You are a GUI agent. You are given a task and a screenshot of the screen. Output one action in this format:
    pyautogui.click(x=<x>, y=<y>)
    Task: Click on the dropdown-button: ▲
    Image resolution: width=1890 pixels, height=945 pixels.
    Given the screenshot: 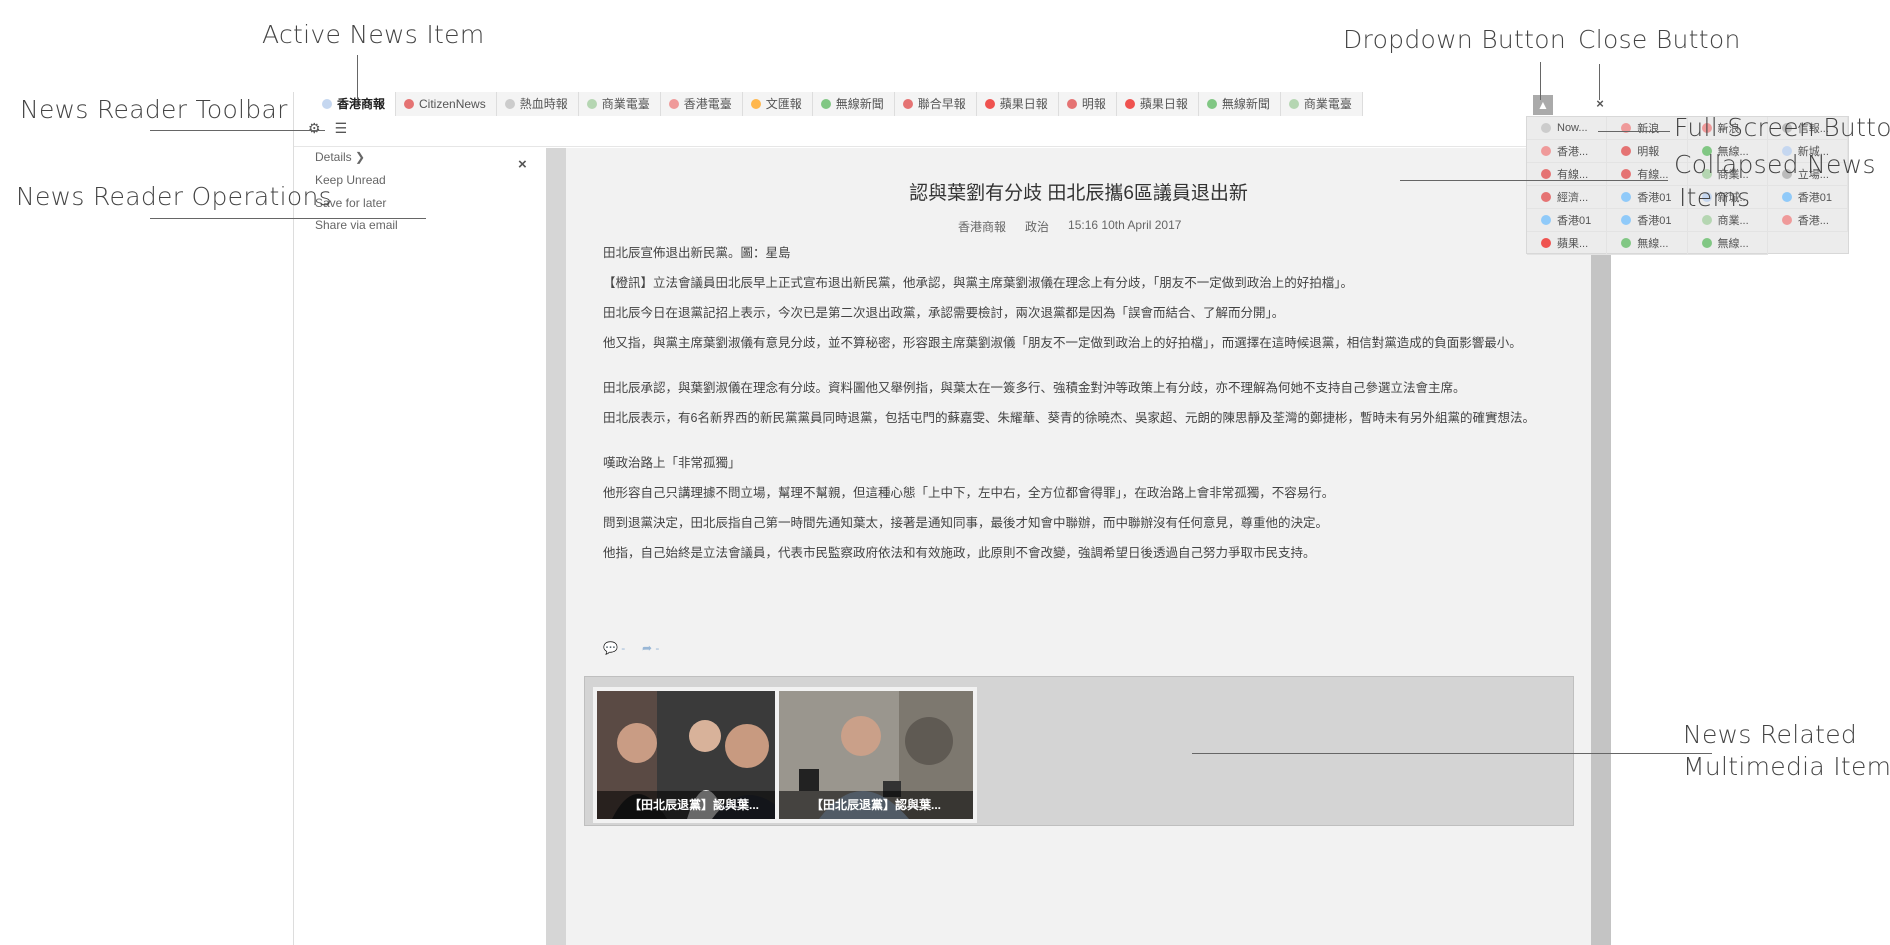 What is the action you would take?
    pyautogui.click(x=1543, y=105)
    